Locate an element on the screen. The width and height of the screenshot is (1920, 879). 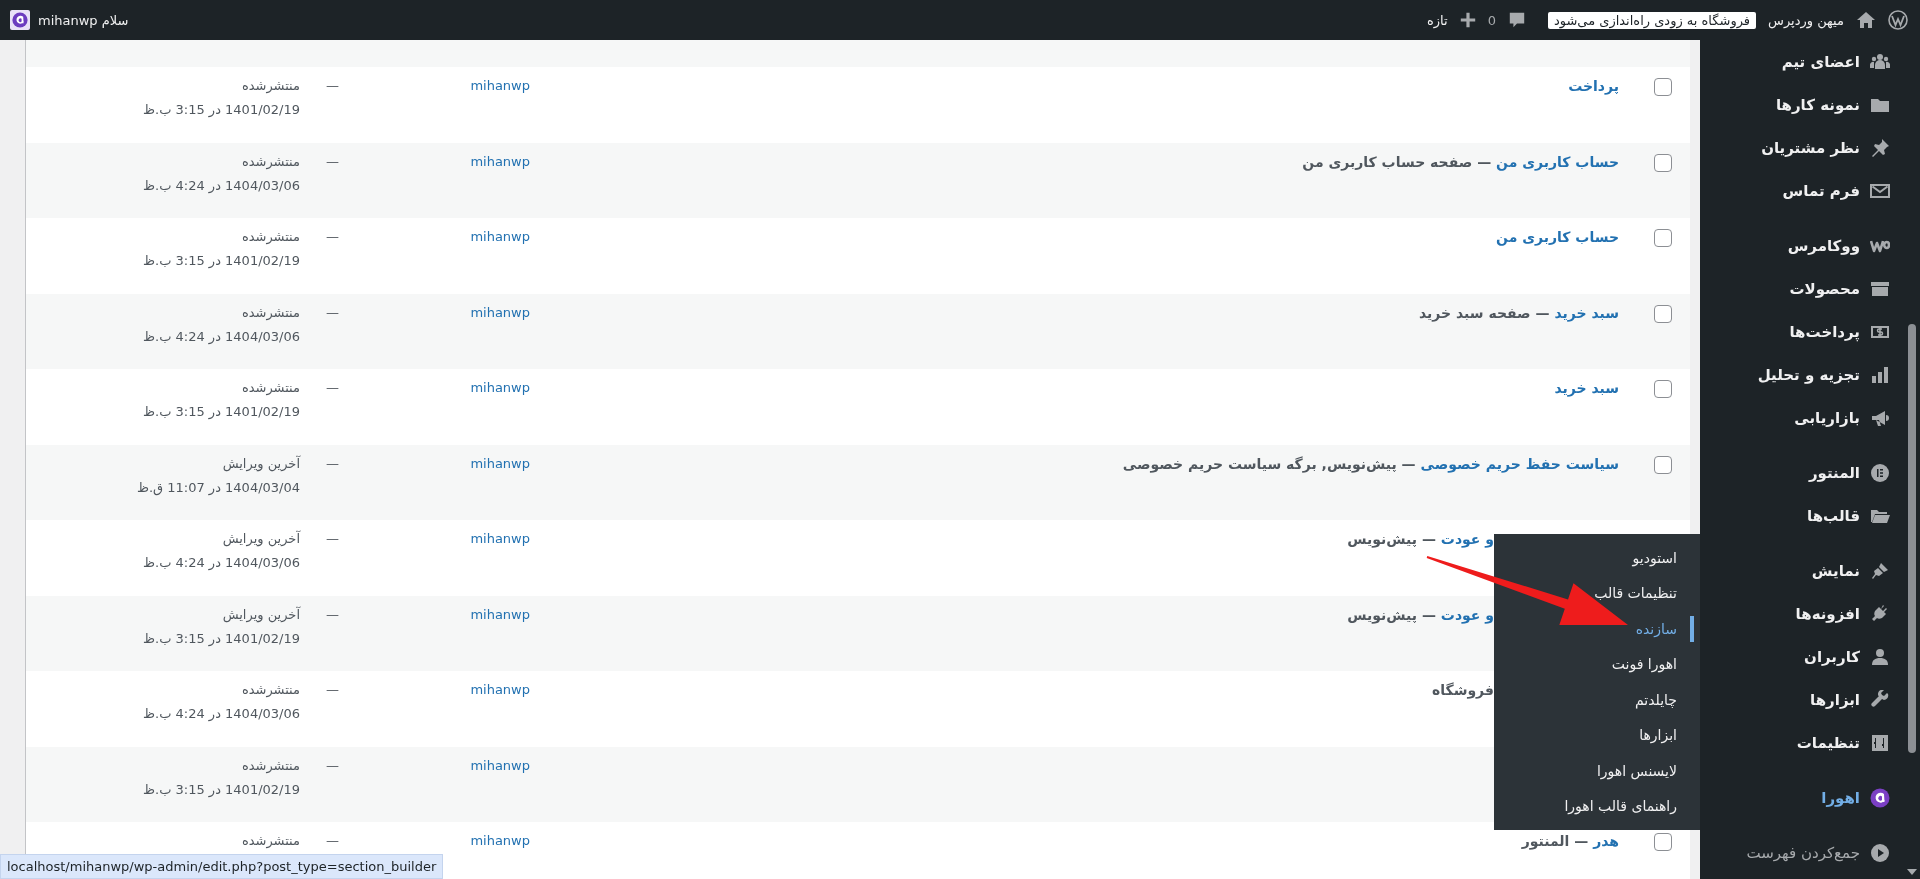
post-title-link: پرداخت is located at coordinates (1593, 86).